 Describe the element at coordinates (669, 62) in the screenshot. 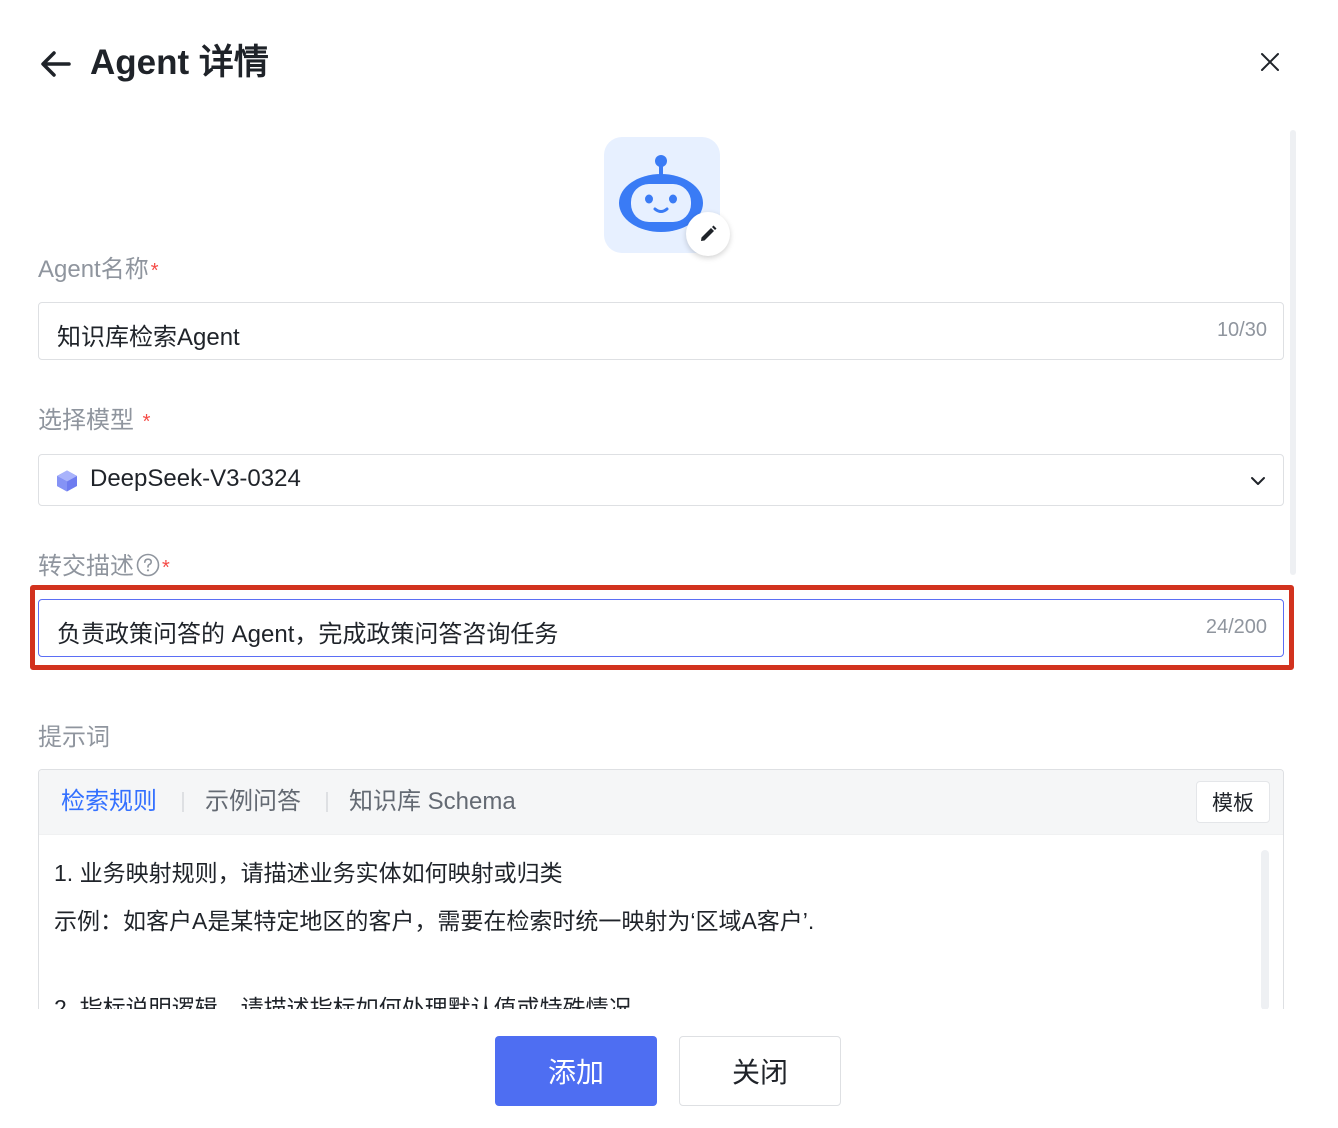

I see `dialog-header: Agent 详情` at that location.